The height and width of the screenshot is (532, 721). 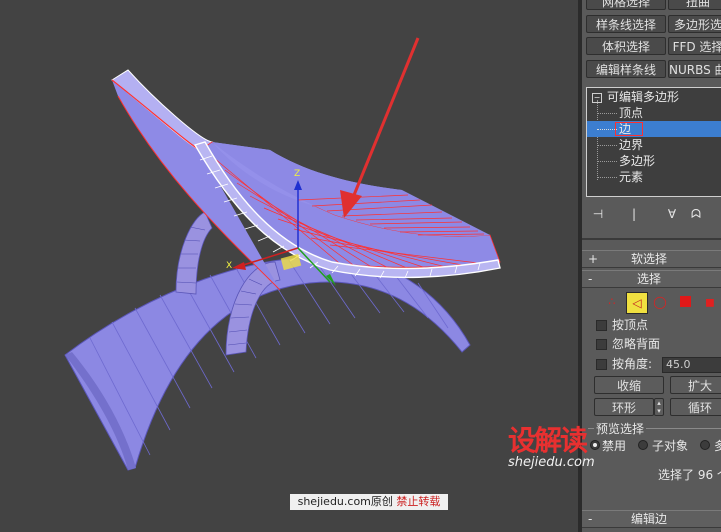 What do you see at coordinates (717, 446) in the screenshot?
I see `preview-multi-label: 多` at bounding box center [717, 446].